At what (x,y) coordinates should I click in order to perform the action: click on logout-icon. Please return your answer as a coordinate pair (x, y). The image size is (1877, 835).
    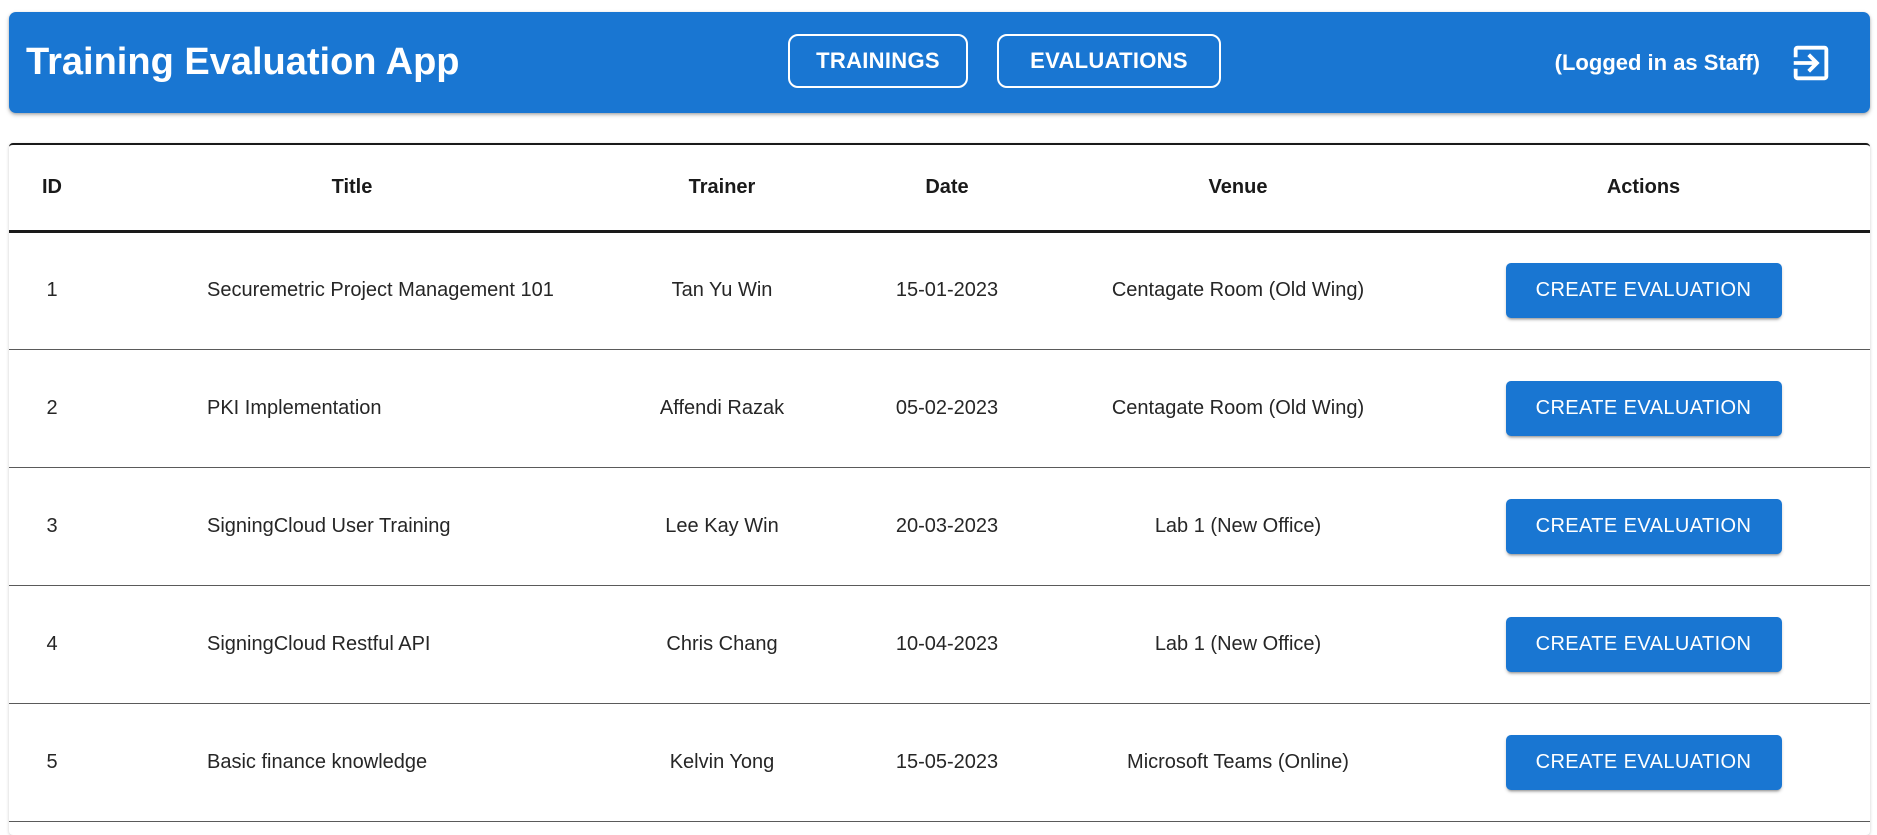
    Looking at the image, I should click on (1811, 63).